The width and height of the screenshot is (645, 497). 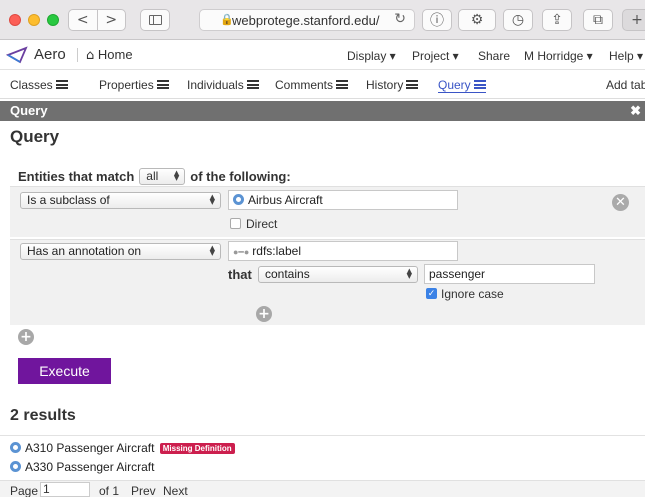 I want to click on share-icon: ⇪, so click(x=557, y=20).